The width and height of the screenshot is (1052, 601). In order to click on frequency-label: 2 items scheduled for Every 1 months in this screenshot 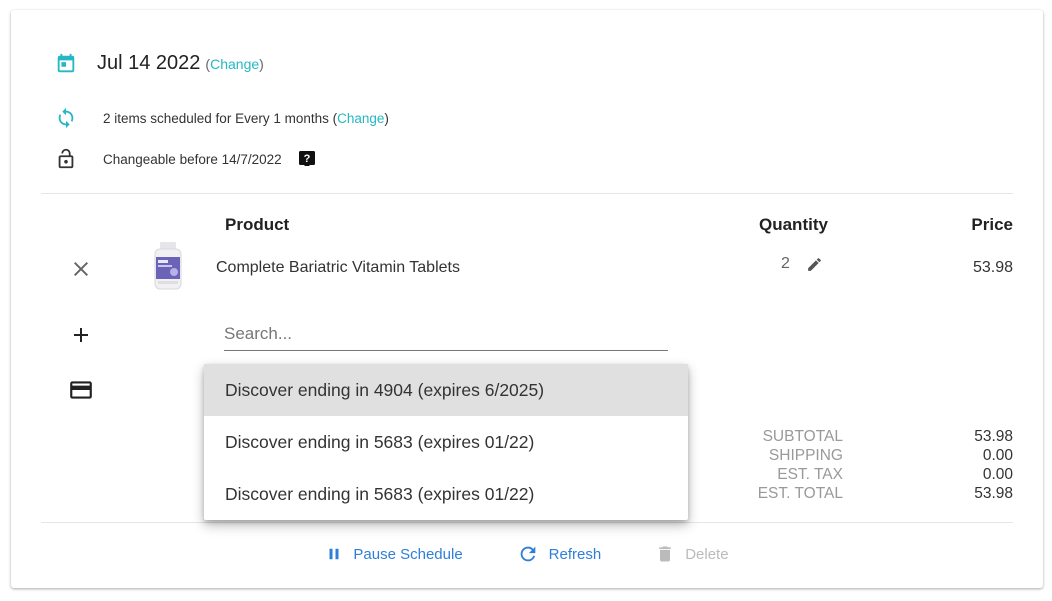, I will do `click(216, 118)`.